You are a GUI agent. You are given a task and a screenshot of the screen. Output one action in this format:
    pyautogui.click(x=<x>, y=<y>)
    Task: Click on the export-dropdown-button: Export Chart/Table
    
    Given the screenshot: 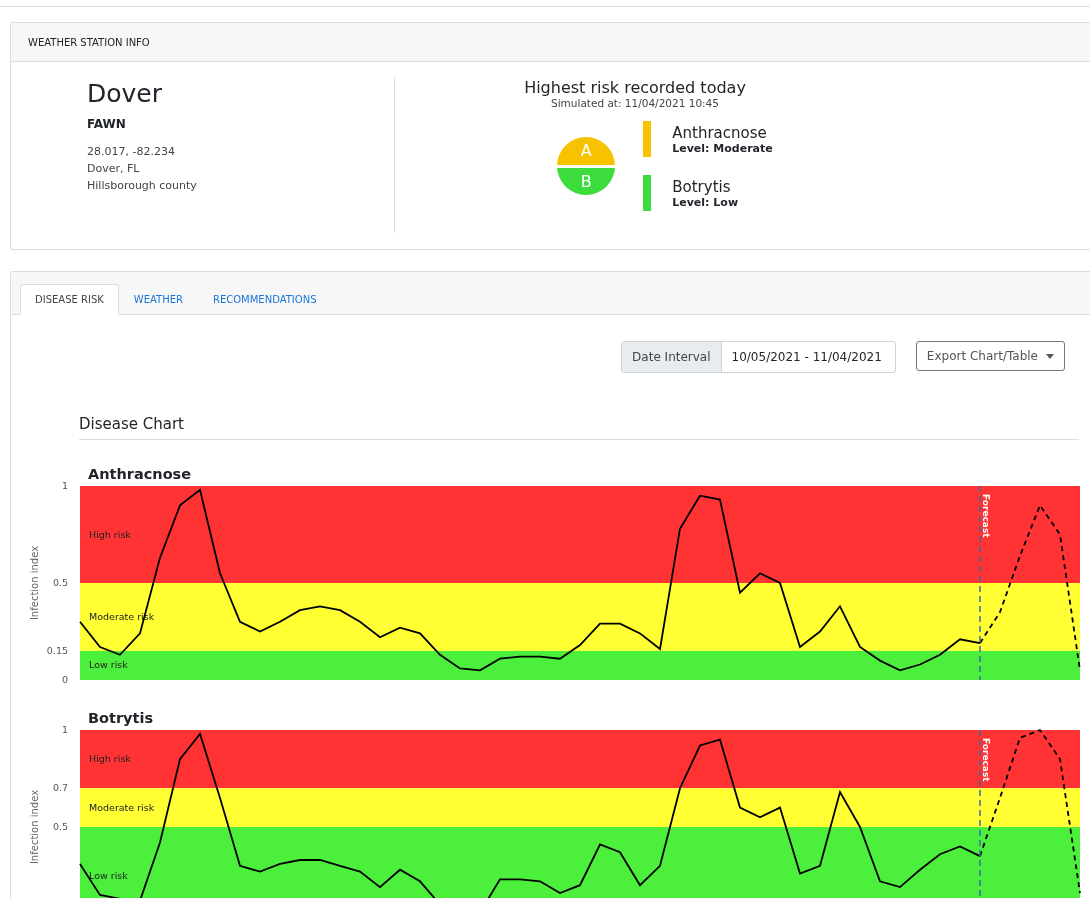 What is the action you would take?
    pyautogui.click(x=990, y=356)
    